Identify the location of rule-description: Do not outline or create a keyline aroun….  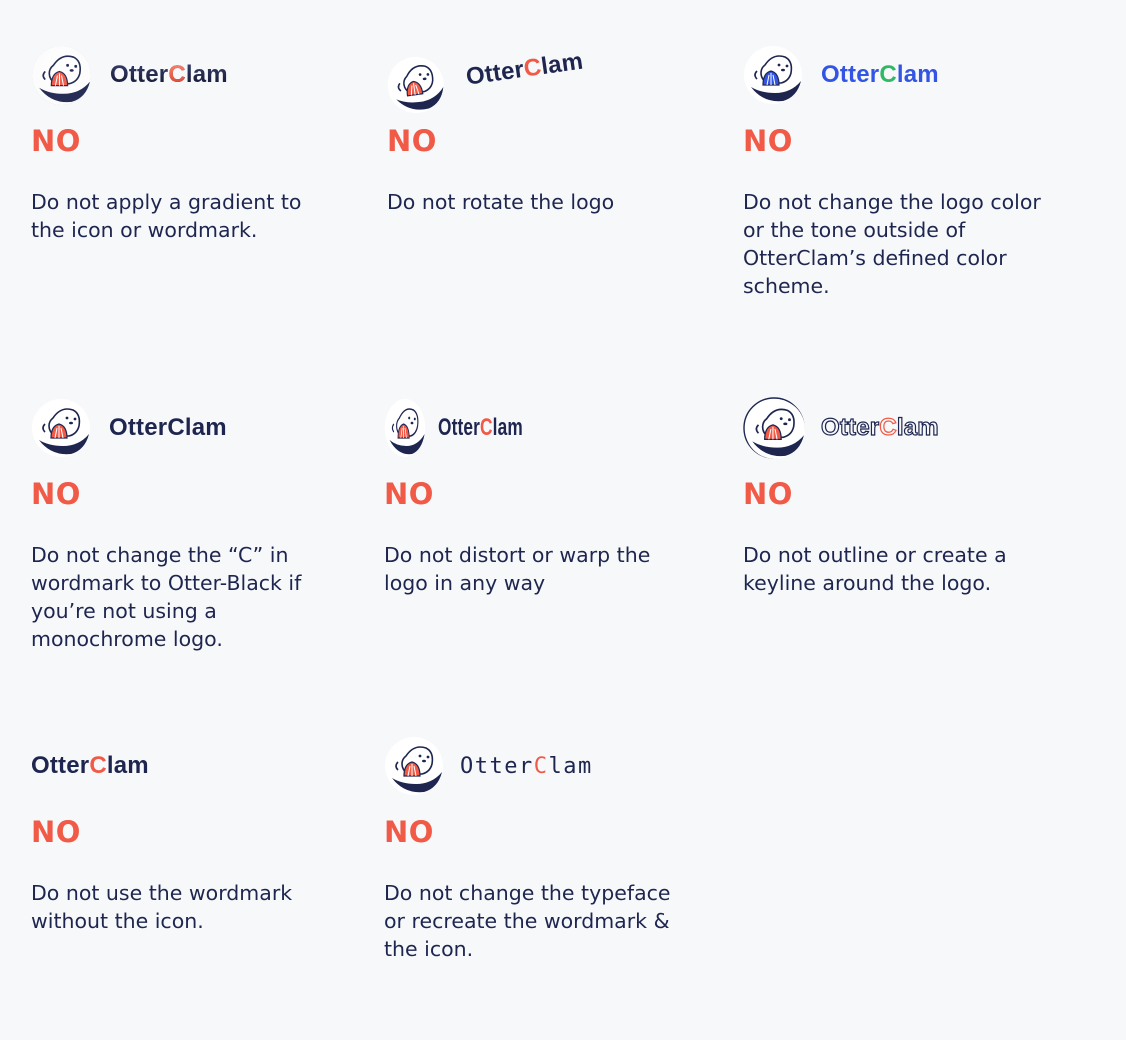
(875, 569).